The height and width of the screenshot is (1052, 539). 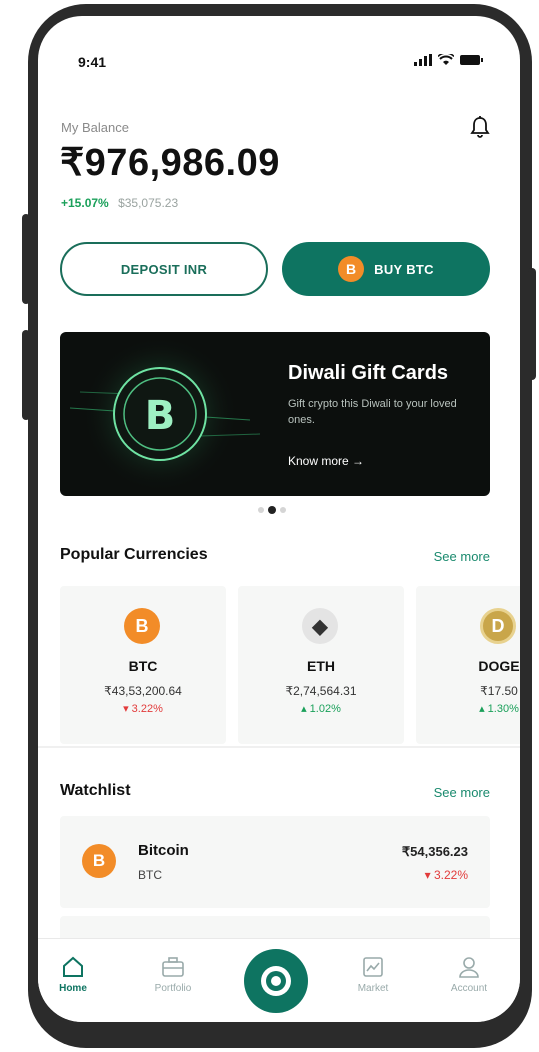 I want to click on signal-icon, so click(x=423, y=60).